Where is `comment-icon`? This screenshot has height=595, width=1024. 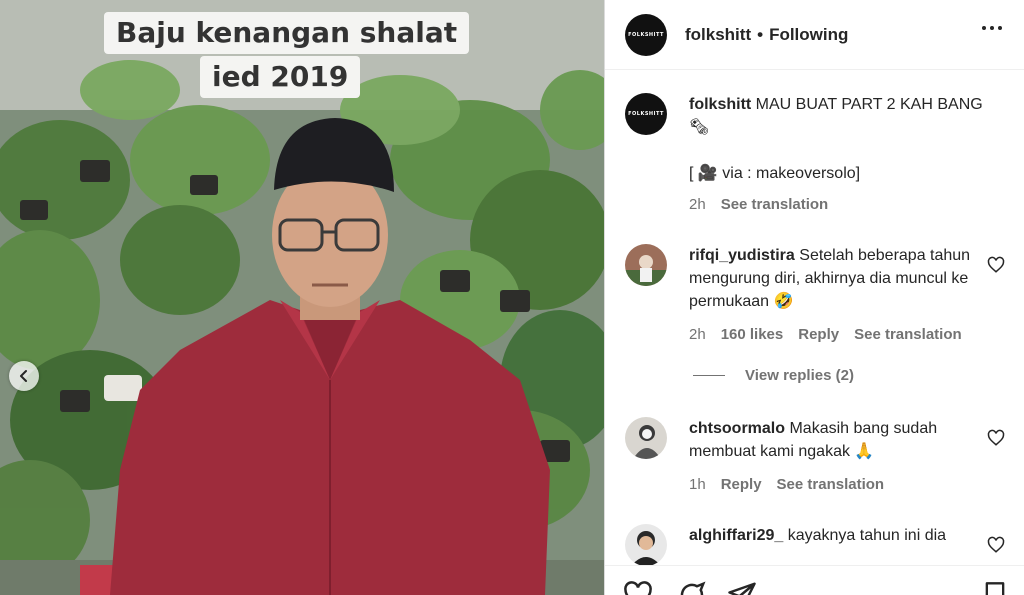
comment-icon is located at coordinates (692, 587).